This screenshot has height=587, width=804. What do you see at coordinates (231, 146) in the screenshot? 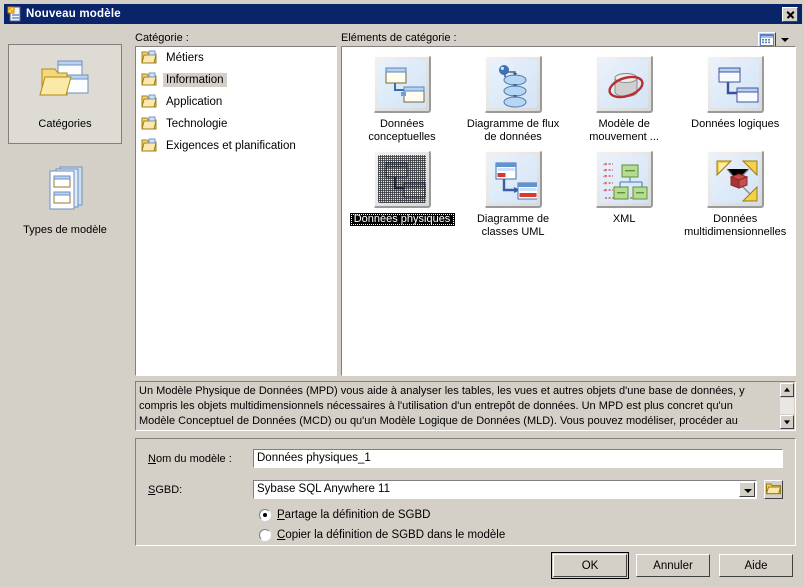
I see `category-item-label: Exigences et planification` at bounding box center [231, 146].